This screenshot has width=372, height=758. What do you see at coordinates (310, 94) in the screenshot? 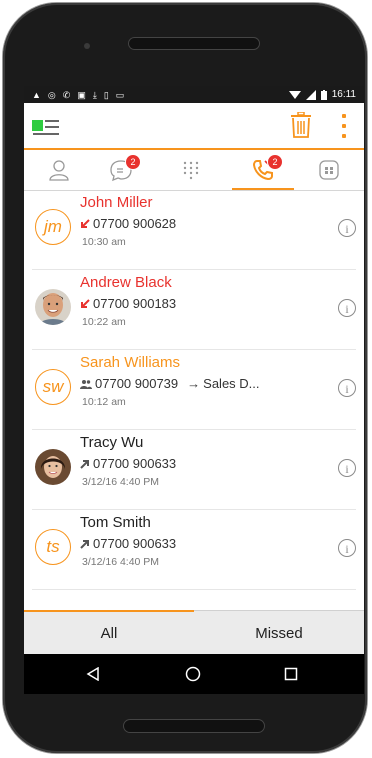
I see `signal-icon` at bounding box center [310, 94].